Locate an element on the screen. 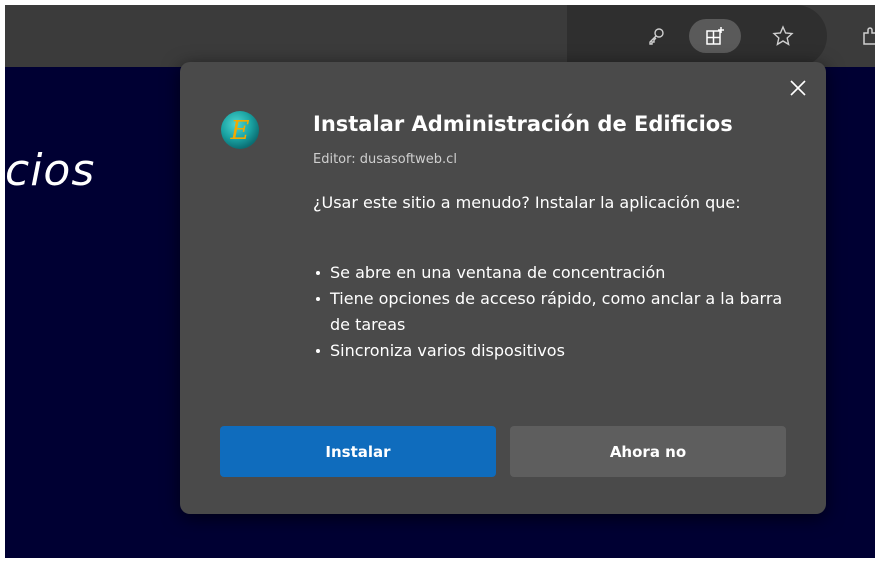  close-icon is located at coordinates (798, 88).